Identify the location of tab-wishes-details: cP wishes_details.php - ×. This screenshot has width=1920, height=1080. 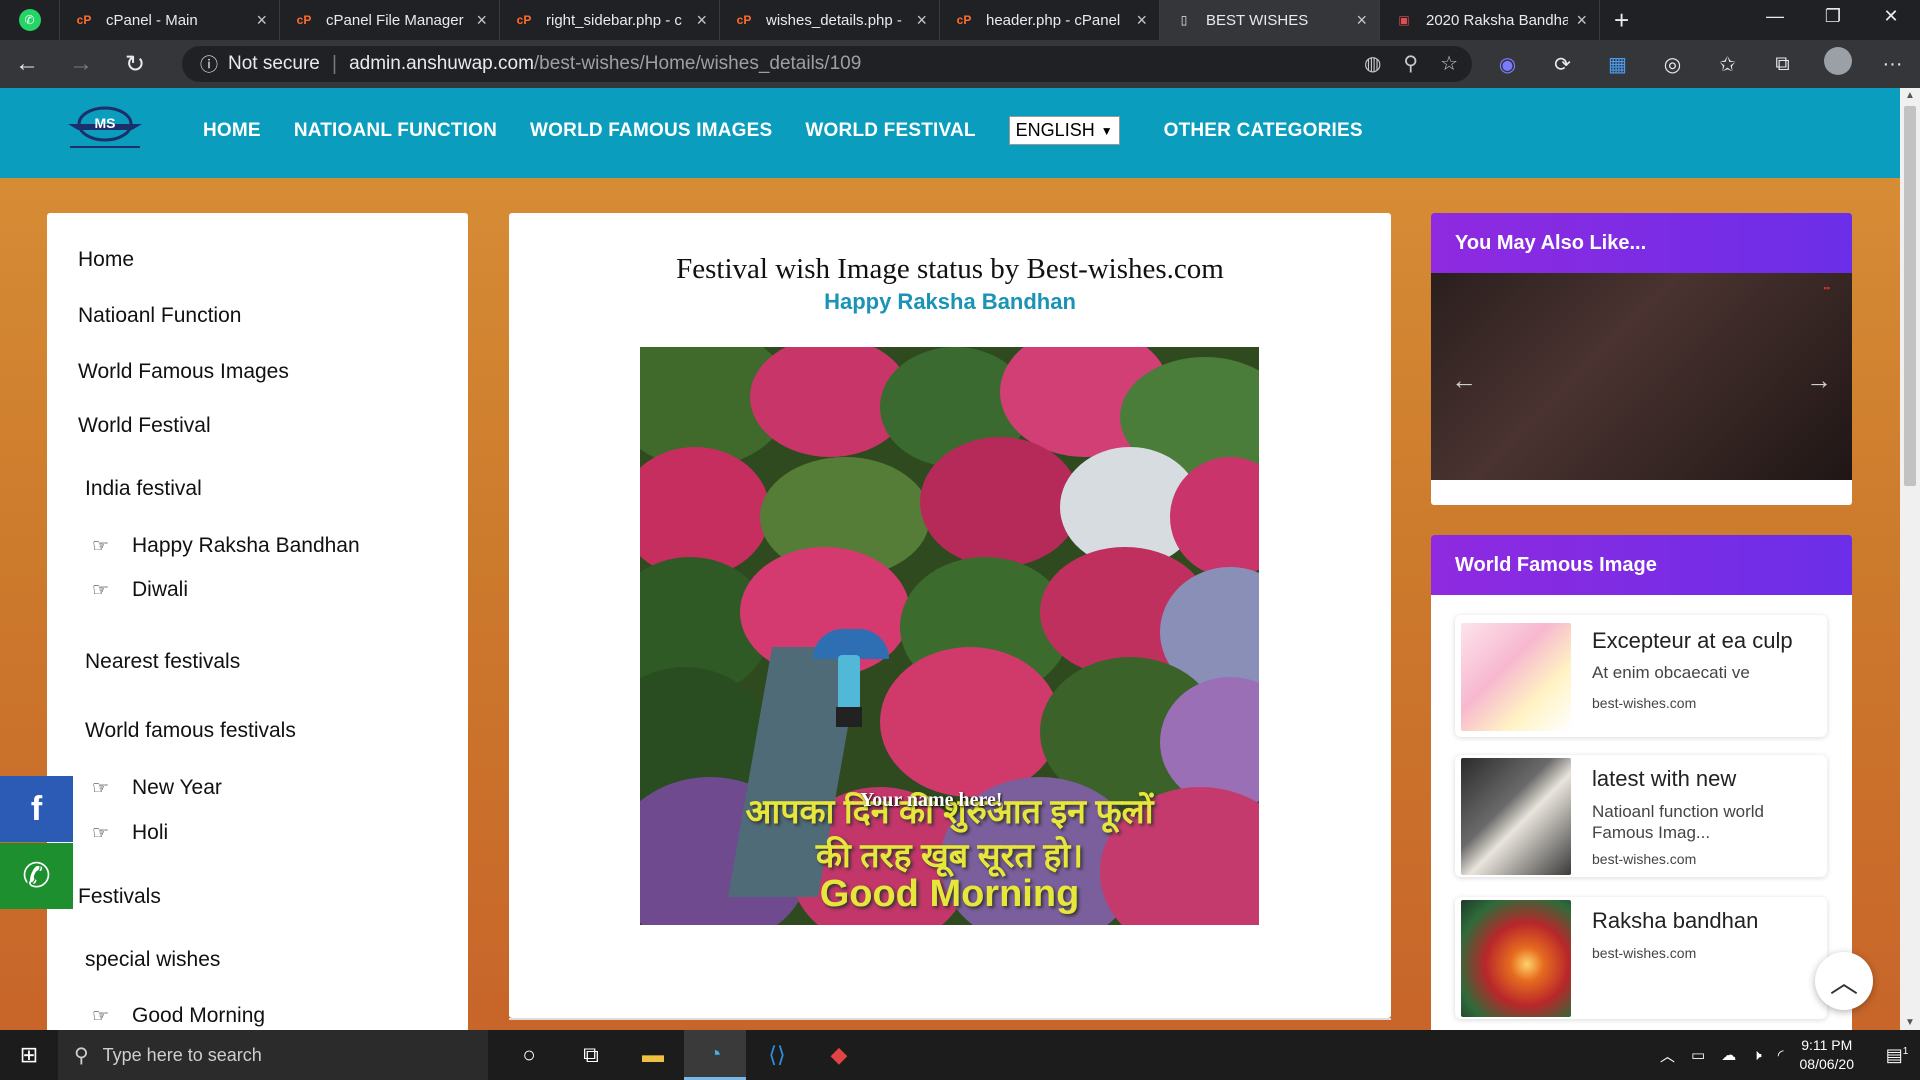
(830, 20).